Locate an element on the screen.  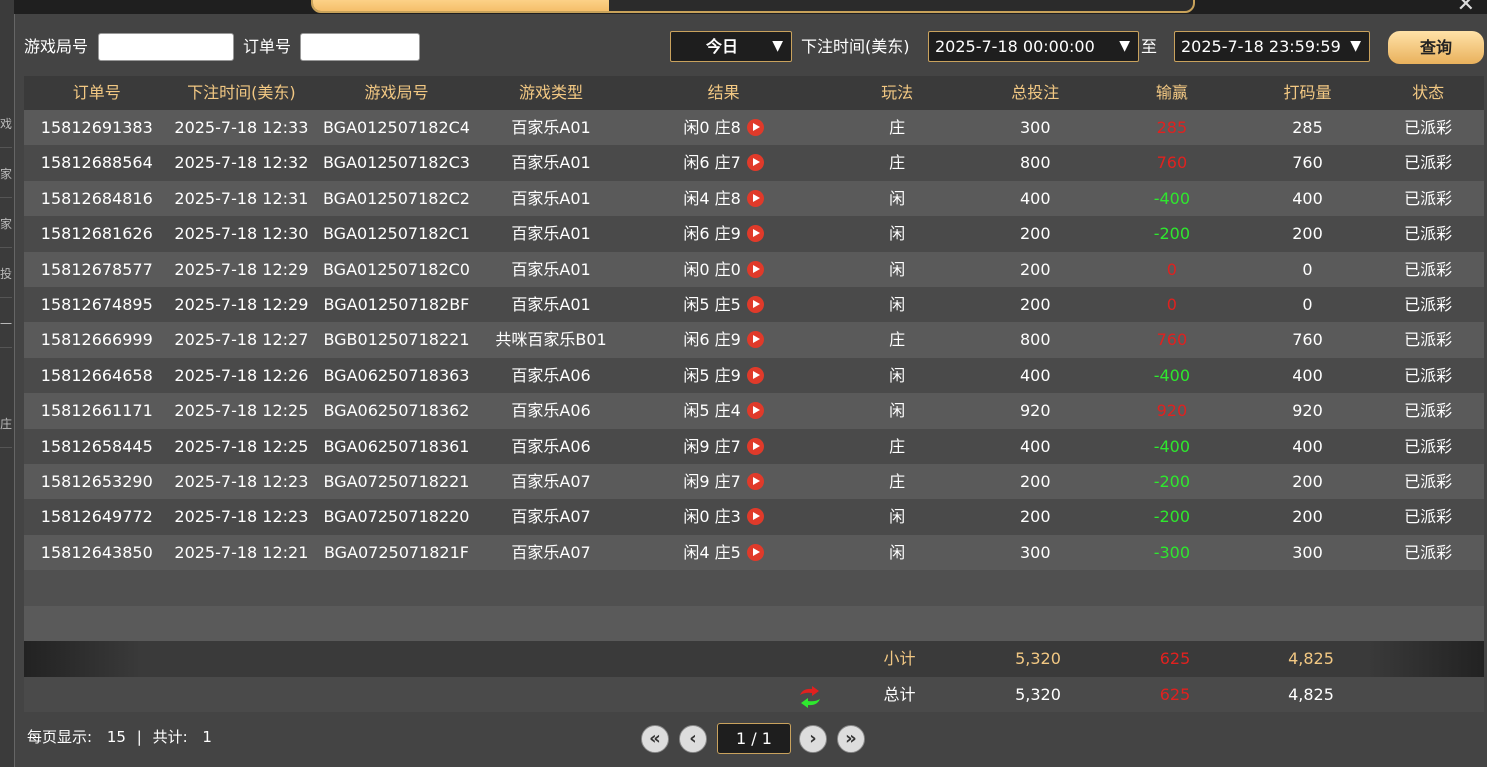
subtotal-code: 4,825 is located at coordinates (1311, 659).